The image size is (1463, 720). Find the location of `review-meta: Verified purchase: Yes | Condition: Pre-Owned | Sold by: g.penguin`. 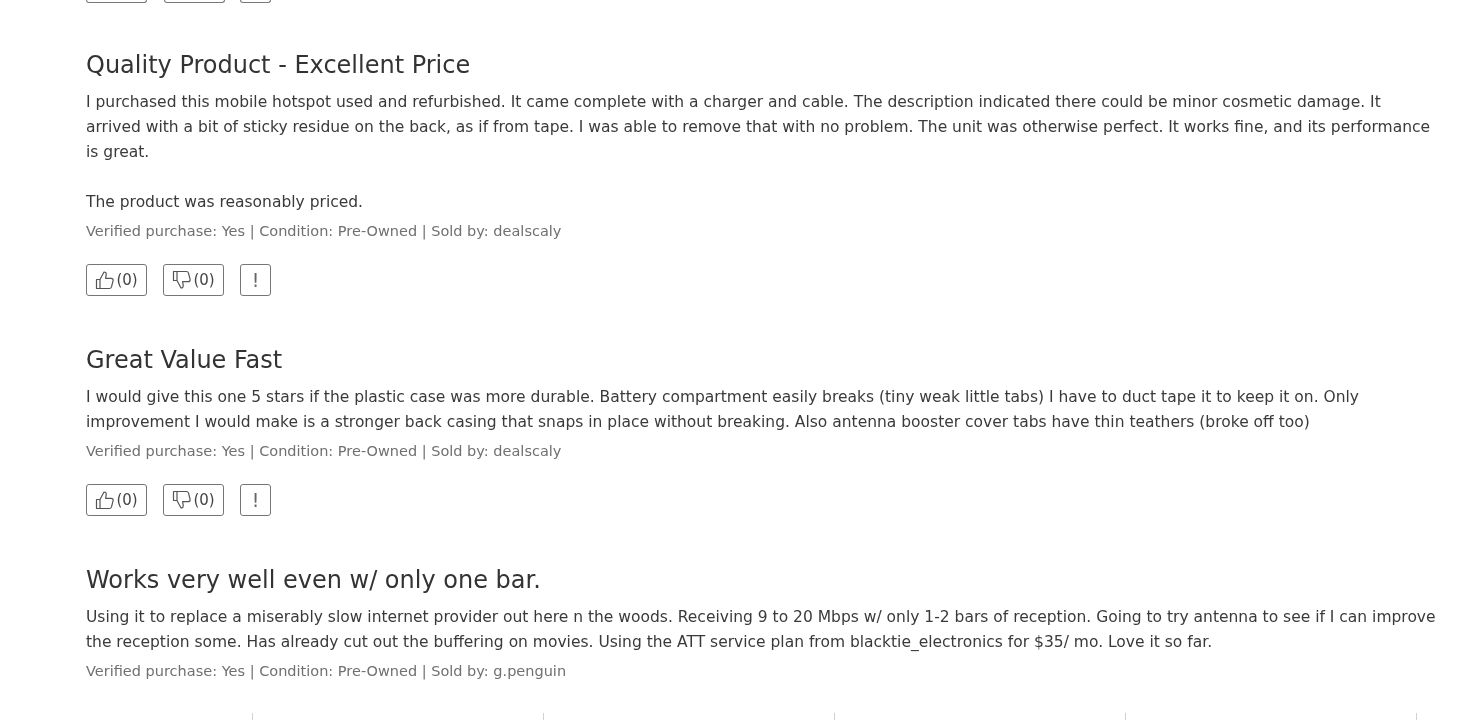

review-meta: Verified purchase: Yes | Condition: Pre-Owned | Sold by: g.penguin is located at coordinates (327, 671).